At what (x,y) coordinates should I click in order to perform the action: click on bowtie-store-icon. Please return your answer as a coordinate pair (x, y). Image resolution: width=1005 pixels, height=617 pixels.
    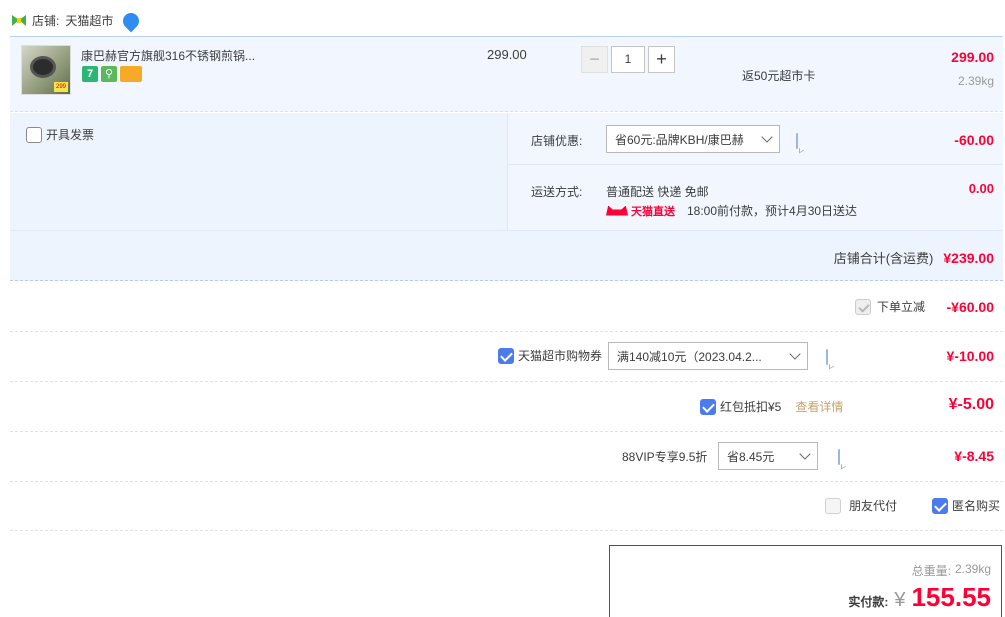
    Looking at the image, I should click on (19, 20).